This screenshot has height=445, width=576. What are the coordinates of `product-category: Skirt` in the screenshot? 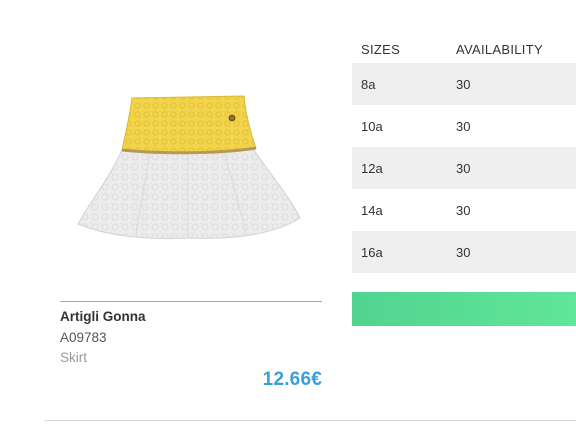 It's located at (73, 357).